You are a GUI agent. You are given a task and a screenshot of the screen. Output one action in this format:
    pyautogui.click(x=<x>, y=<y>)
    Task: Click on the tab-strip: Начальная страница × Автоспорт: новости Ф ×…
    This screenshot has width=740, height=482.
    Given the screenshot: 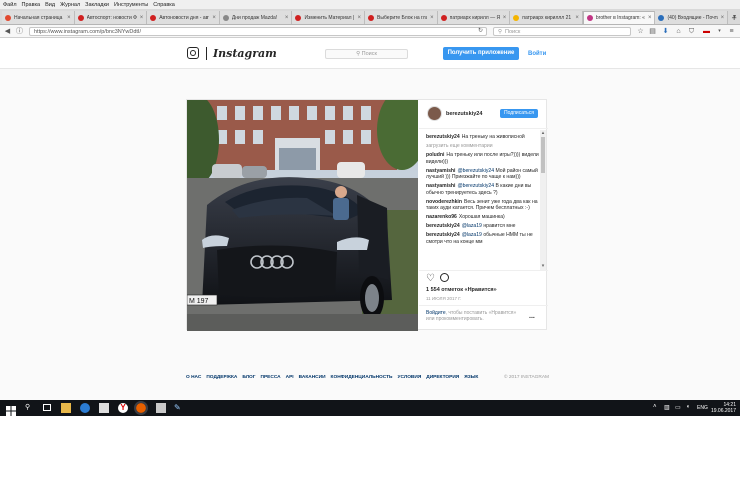 What is the action you would take?
    pyautogui.click(x=370, y=17)
    